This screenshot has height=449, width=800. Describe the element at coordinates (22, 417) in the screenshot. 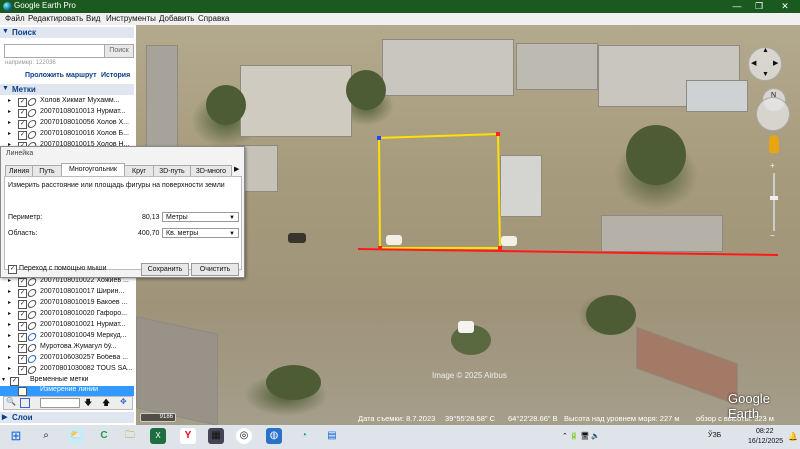

I see `layers-panel-title: Слои` at that location.